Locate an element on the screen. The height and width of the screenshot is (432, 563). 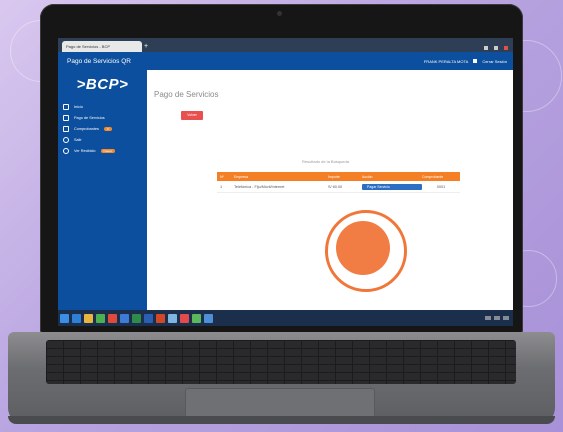
column-header: Comprobante is located at coordinates (433, 176).